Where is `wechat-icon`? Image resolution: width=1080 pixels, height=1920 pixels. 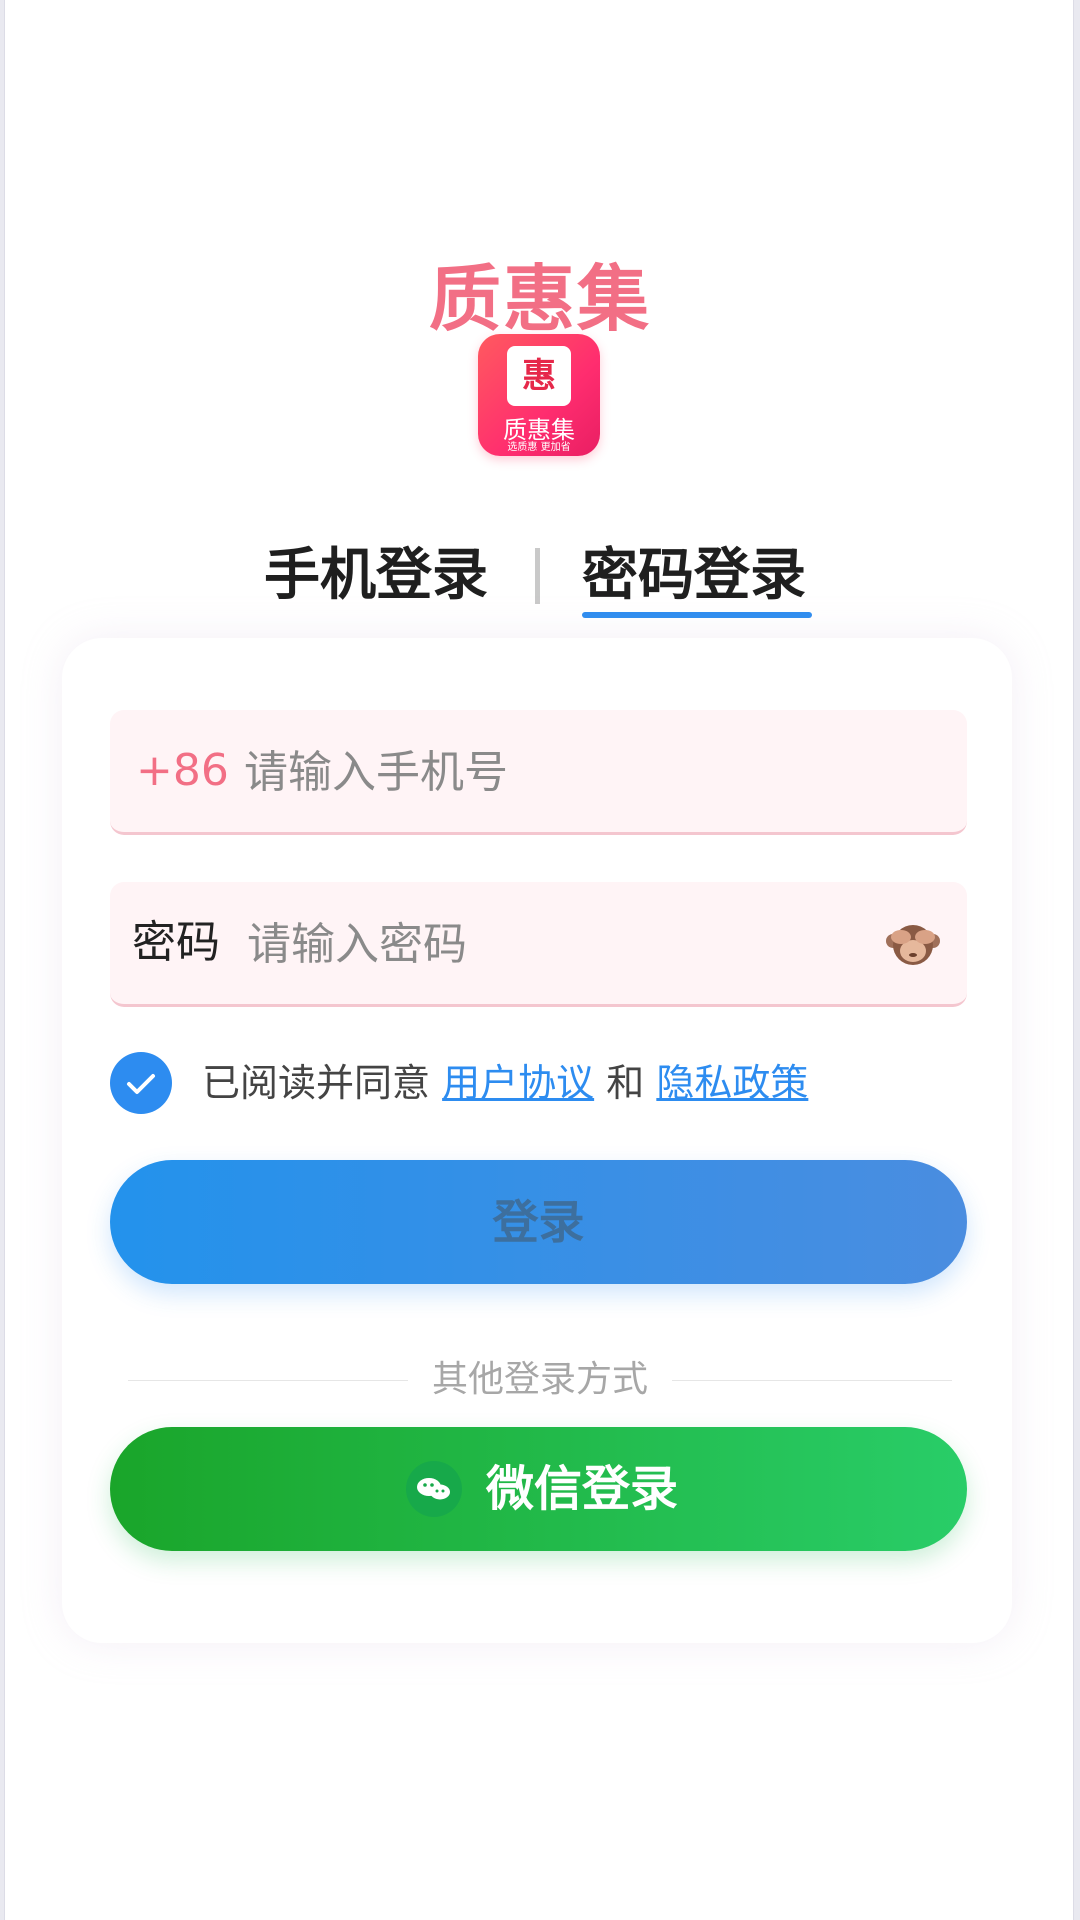
wechat-icon is located at coordinates (434, 1489).